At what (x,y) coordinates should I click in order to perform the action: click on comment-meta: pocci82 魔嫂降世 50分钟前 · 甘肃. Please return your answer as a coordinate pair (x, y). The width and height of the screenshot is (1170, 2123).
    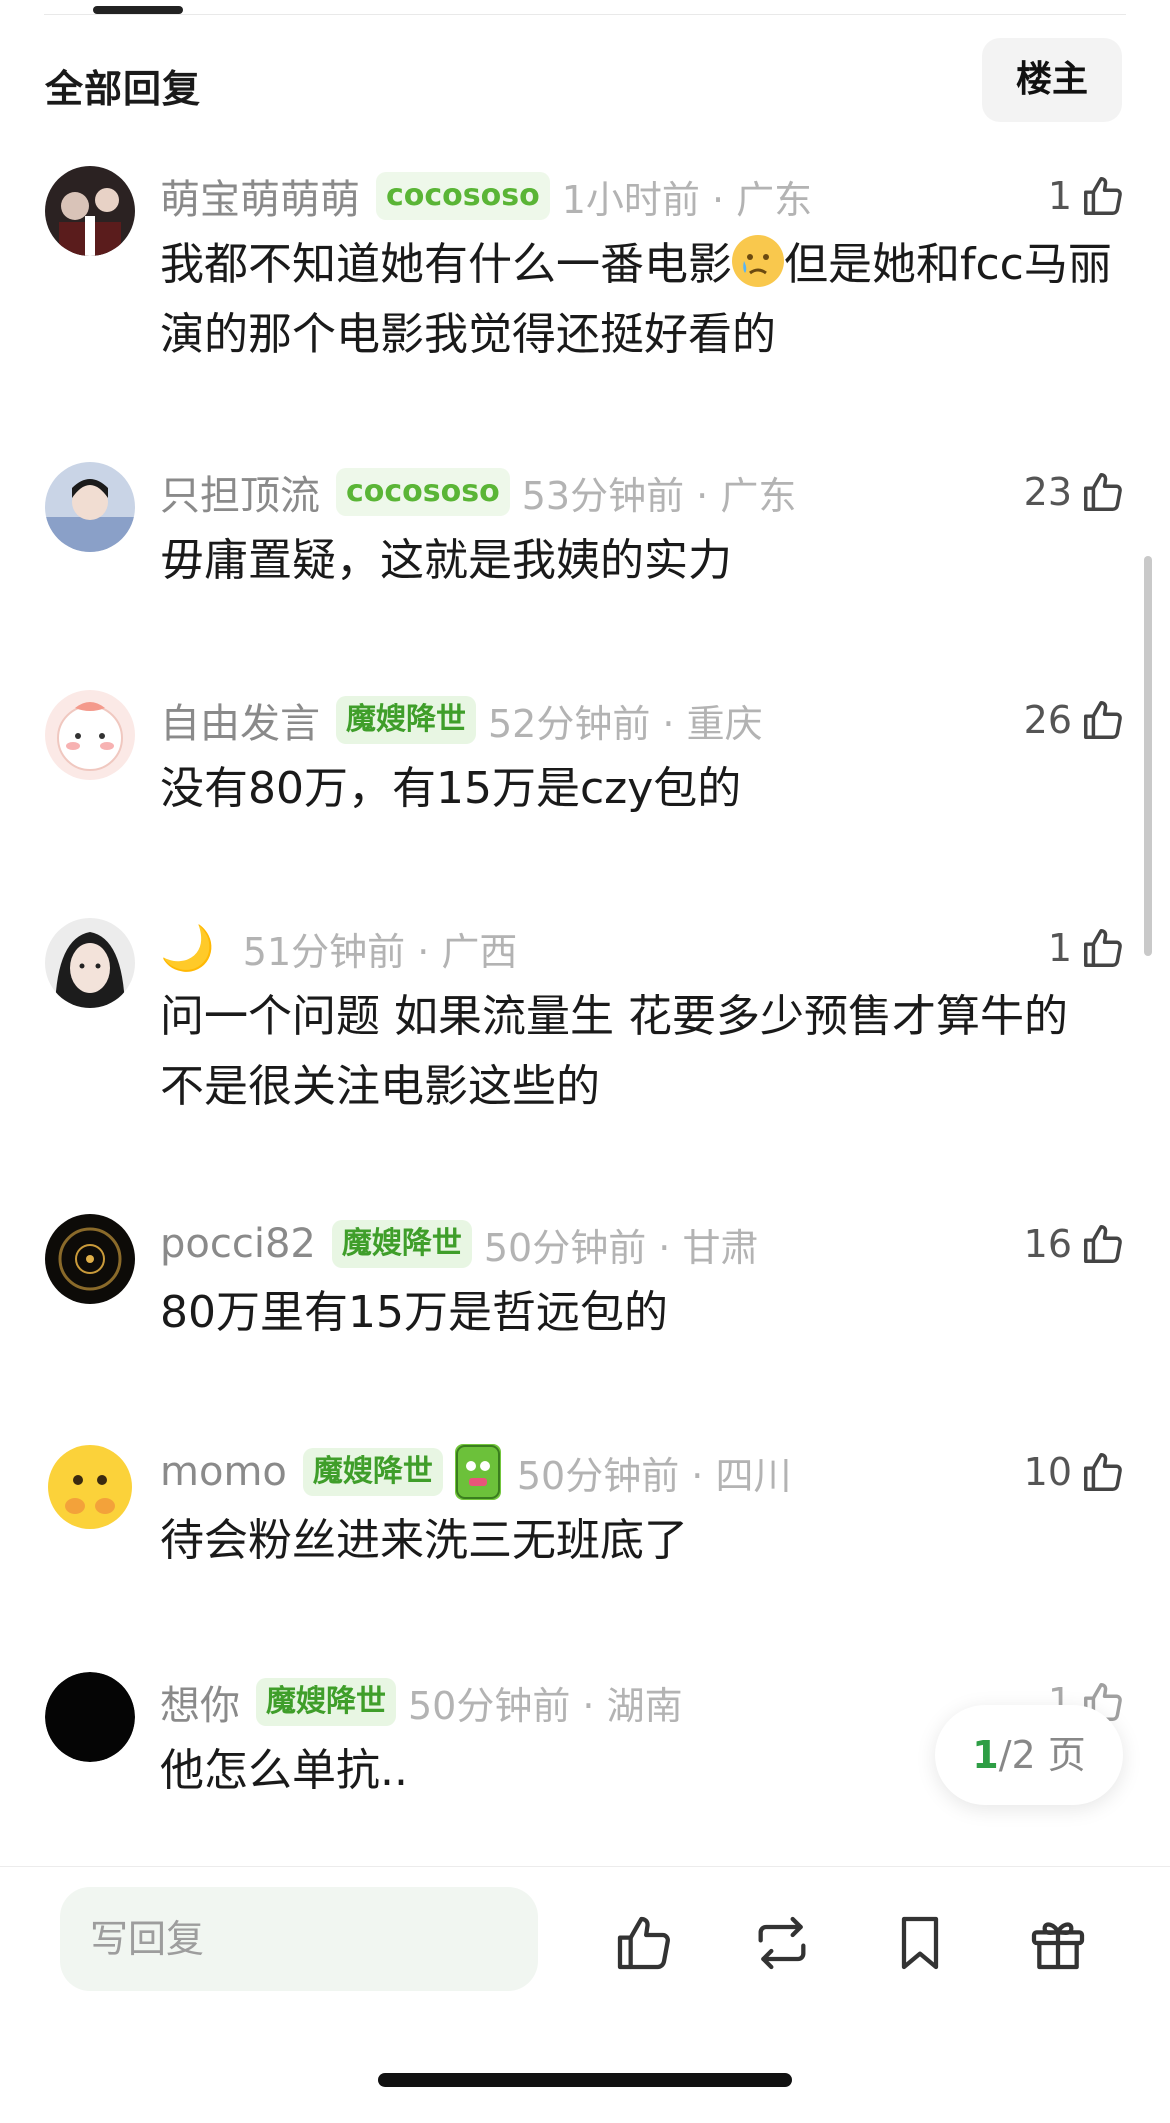
    Looking at the image, I should click on (459, 1244).